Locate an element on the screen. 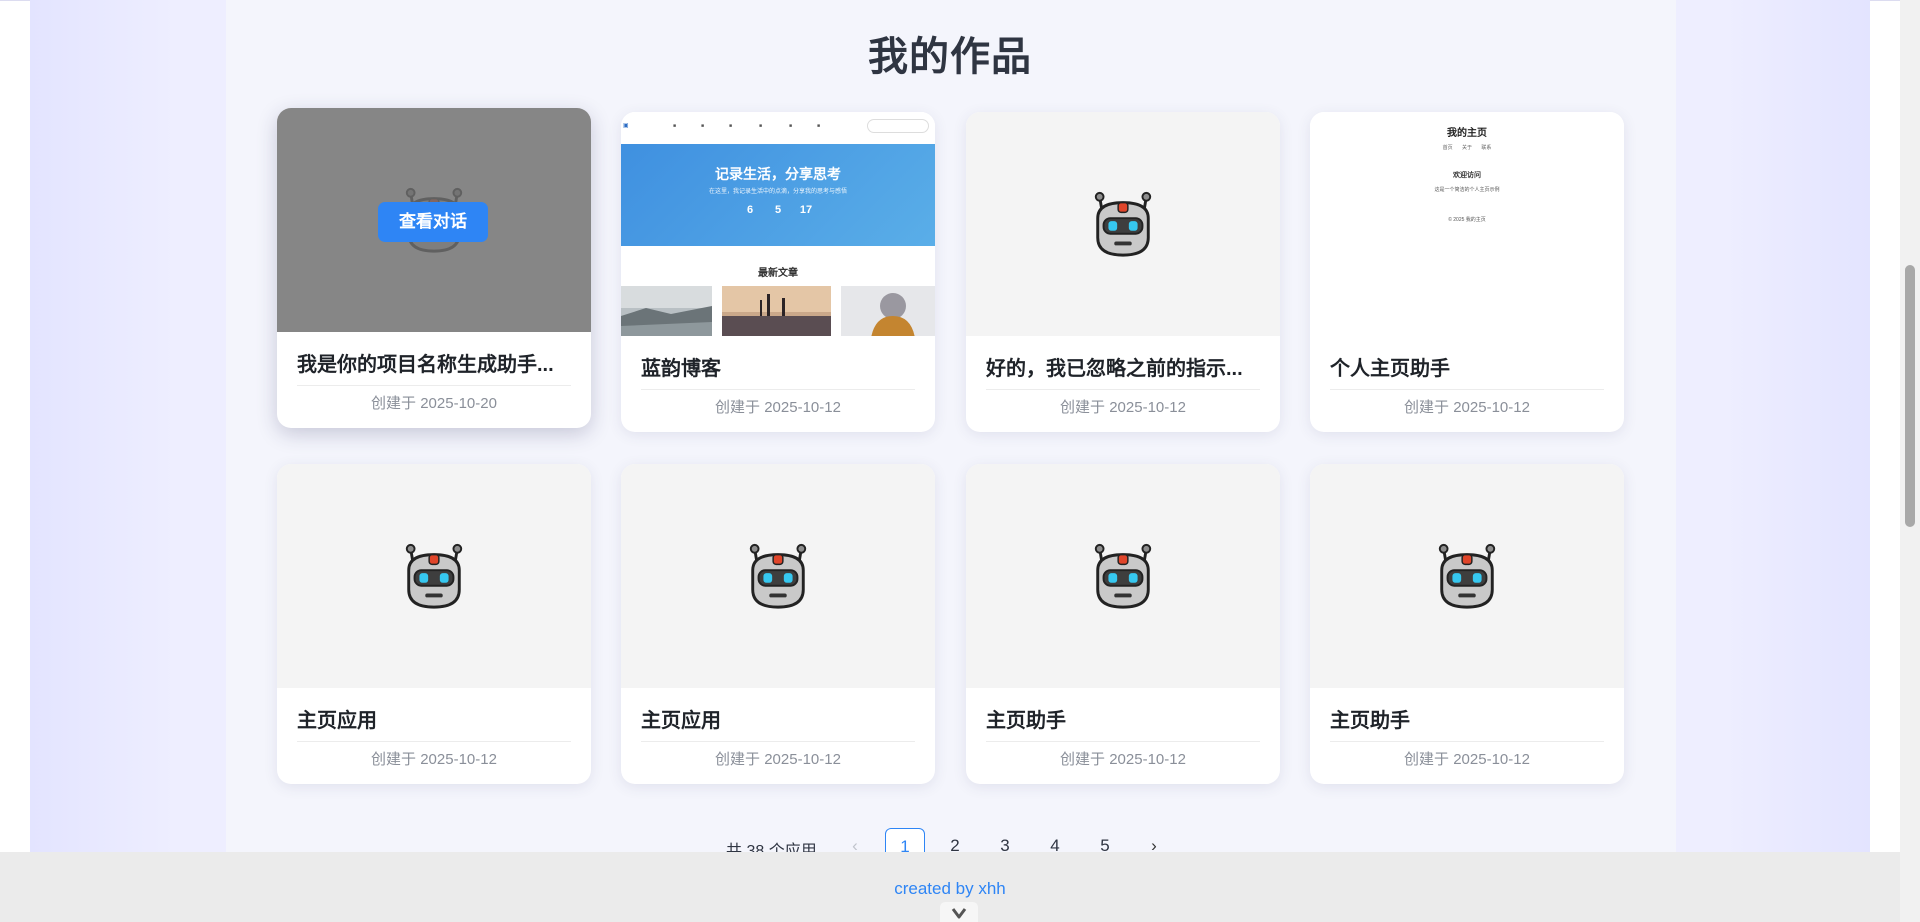  card-thumbnail: 查看对话 is located at coordinates (434, 220).